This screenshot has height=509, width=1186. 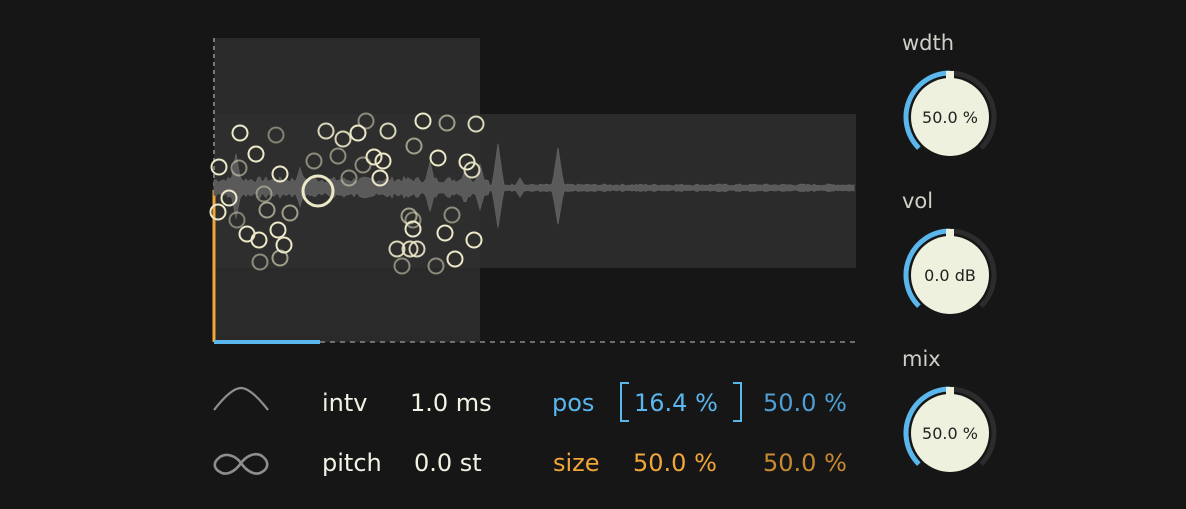 What do you see at coordinates (921, 359) in the screenshot?
I see `mix-title: mix` at bounding box center [921, 359].